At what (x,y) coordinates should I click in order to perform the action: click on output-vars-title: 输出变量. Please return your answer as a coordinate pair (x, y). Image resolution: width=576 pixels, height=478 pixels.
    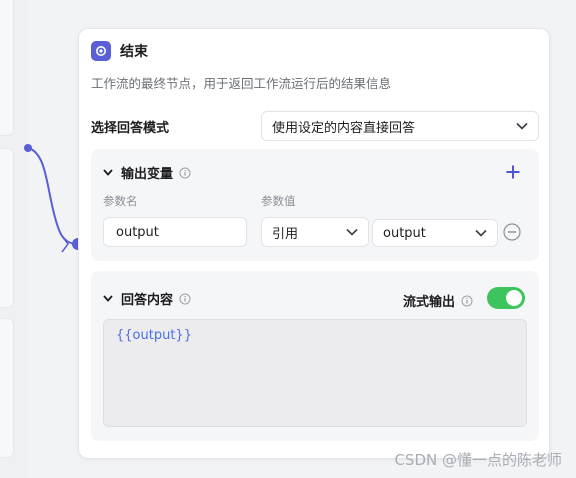
    Looking at the image, I should click on (147, 174).